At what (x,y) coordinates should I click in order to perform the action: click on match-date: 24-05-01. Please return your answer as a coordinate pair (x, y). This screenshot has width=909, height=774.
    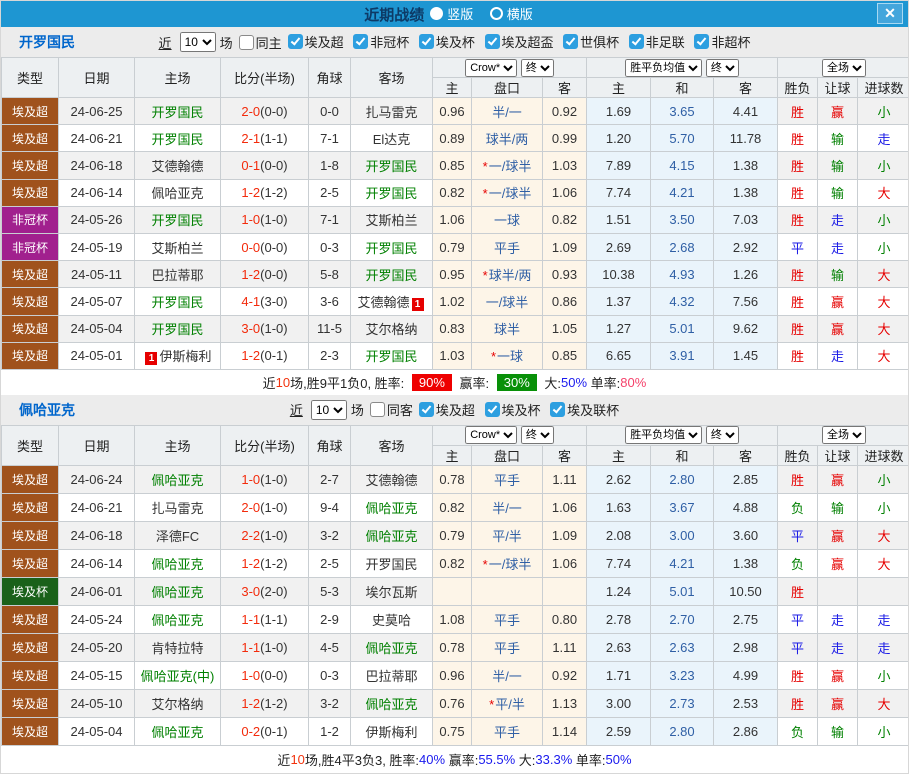
    Looking at the image, I should click on (96, 355).